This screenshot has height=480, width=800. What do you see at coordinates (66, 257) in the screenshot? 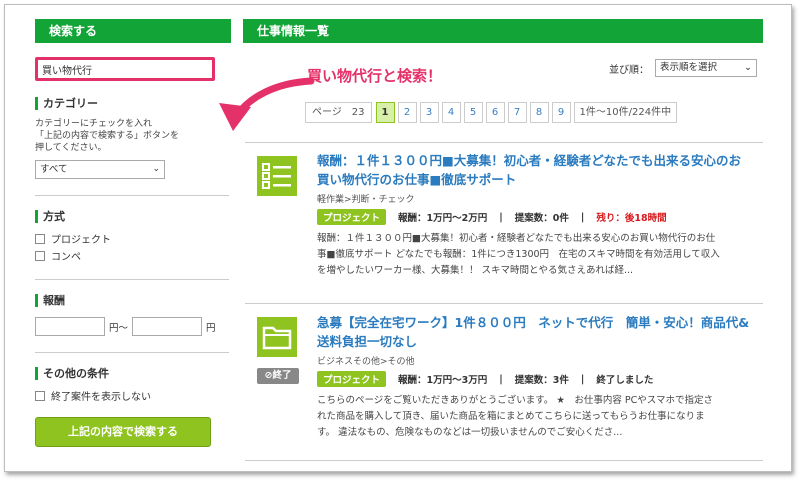
I see `option-label: コンペ` at bounding box center [66, 257].